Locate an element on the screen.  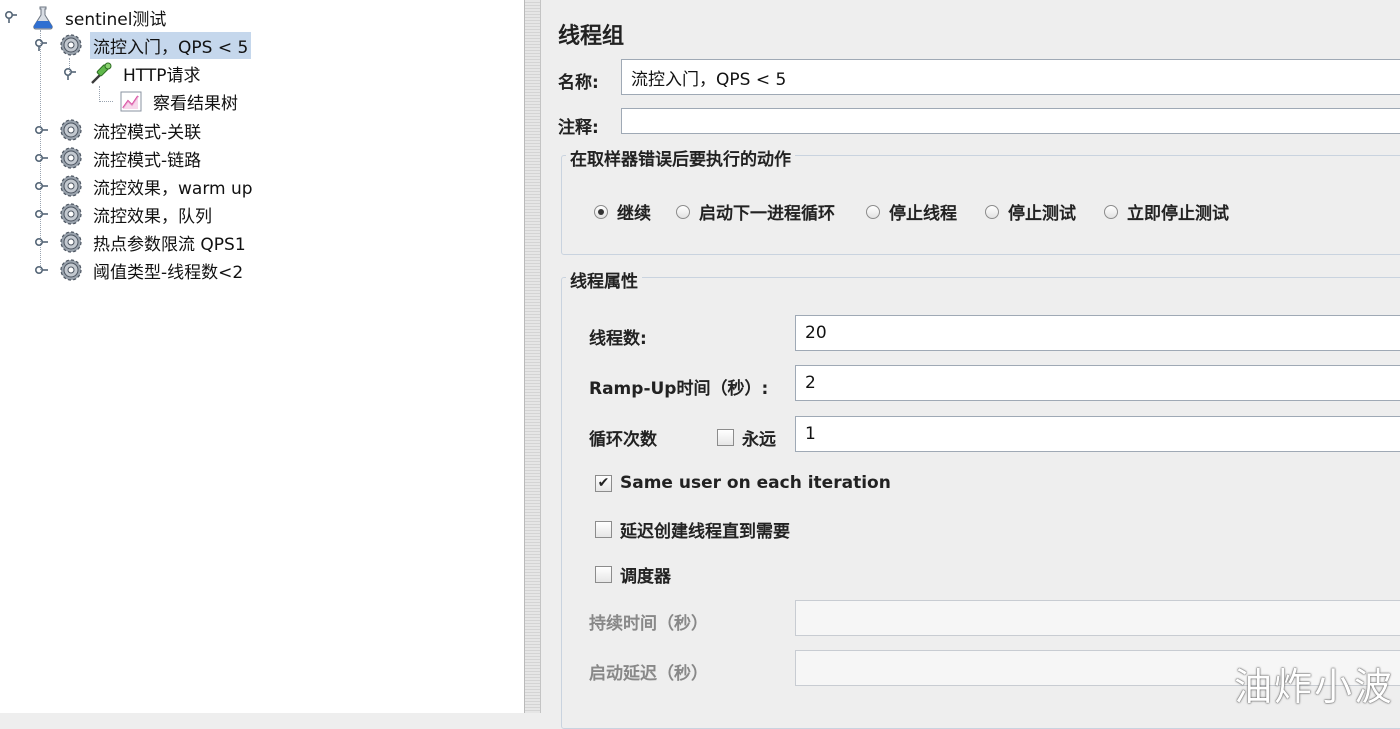
tree-item-root: sentinel测试 is located at coordinates (99, 17).